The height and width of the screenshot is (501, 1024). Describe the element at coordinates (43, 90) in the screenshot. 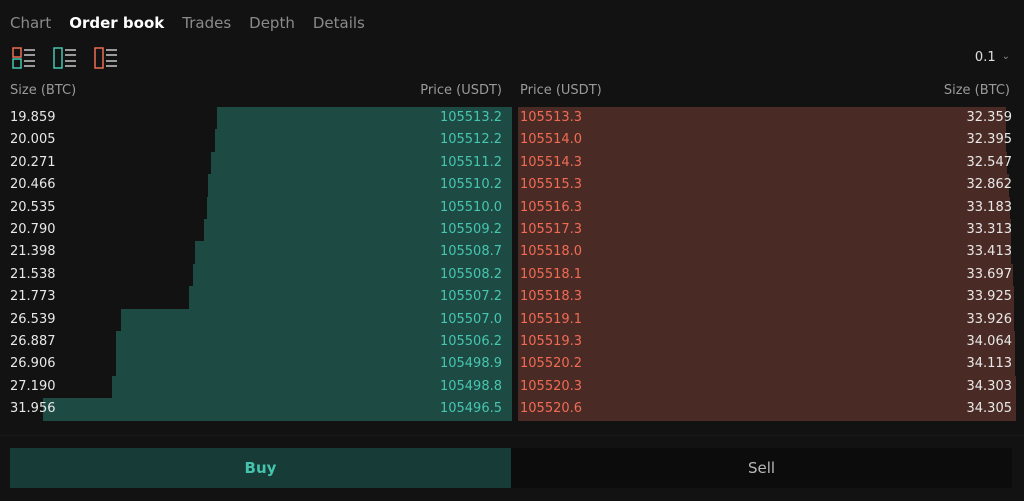

I see `bid-size-header: Size (BTC)` at that location.